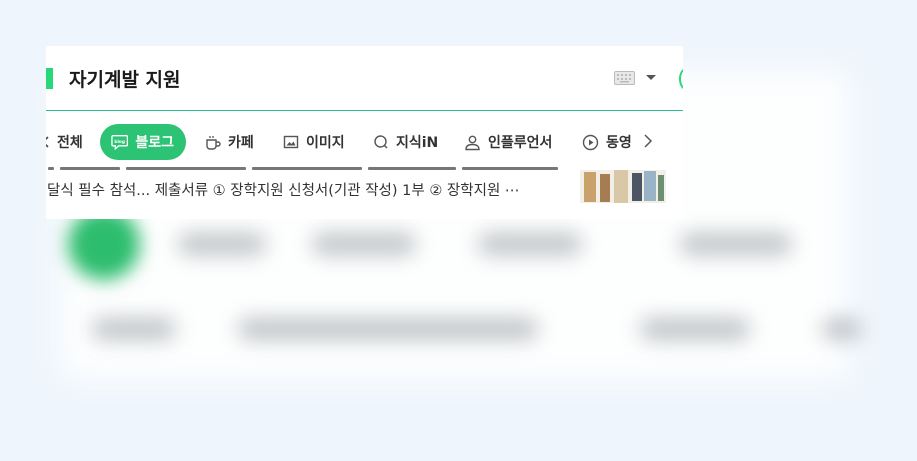 The width and height of the screenshot is (917, 461). I want to click on chevron-right-icon, so click(648, 141).